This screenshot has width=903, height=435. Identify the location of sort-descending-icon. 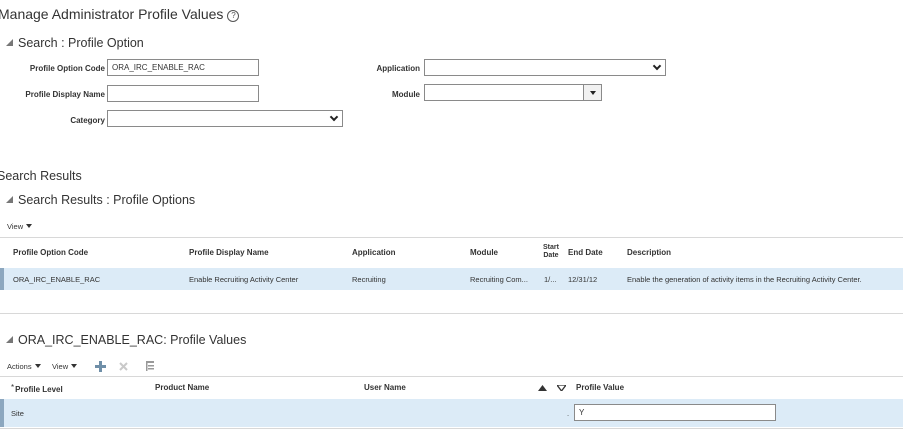
(561, 388).